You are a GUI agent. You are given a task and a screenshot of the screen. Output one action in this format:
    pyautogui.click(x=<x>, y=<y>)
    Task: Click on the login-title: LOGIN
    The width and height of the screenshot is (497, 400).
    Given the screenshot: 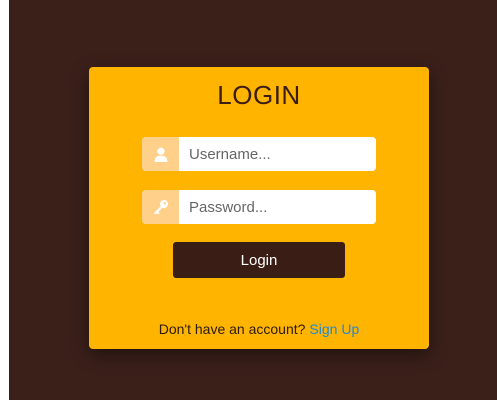 What is the action you would take?
    pyautogui.click(x=259, y=95)
    